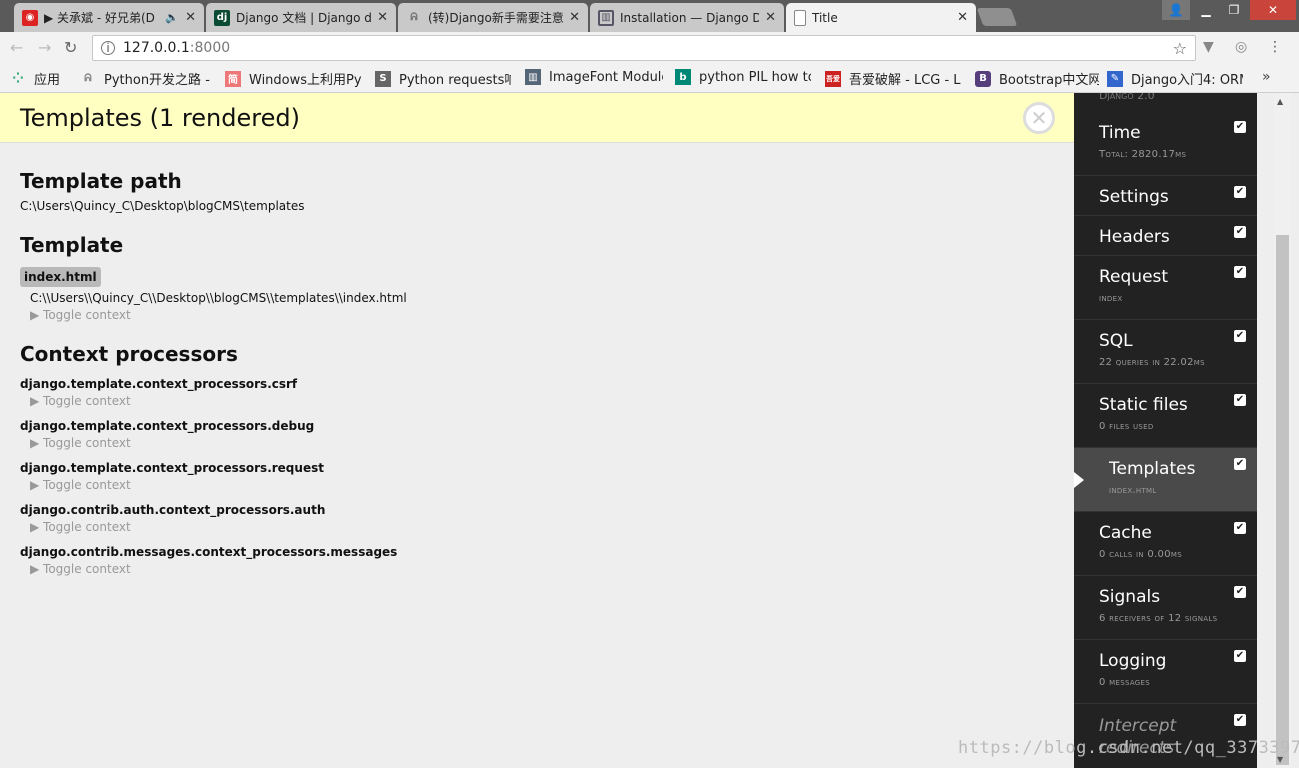 This screenshot has width=1299, height=768. Describe the element at coordinates (172, 17) in the screenshot. I see `speaker-icon: 🔈` at that location.